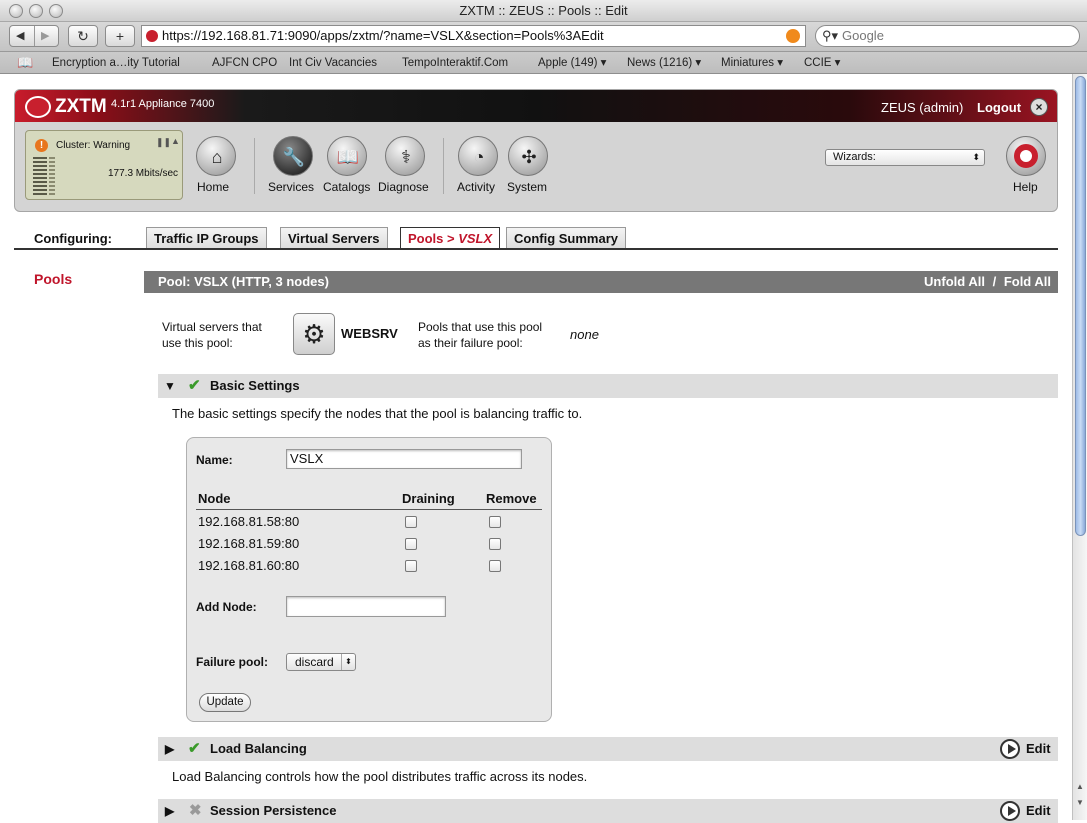 The width and height of the screenshot is (1087, 823). What do you see at coordinates (1080, 802) in the screenshot?
I see `scroll-down-icon: ▼` at bounding box center [1080, 802].